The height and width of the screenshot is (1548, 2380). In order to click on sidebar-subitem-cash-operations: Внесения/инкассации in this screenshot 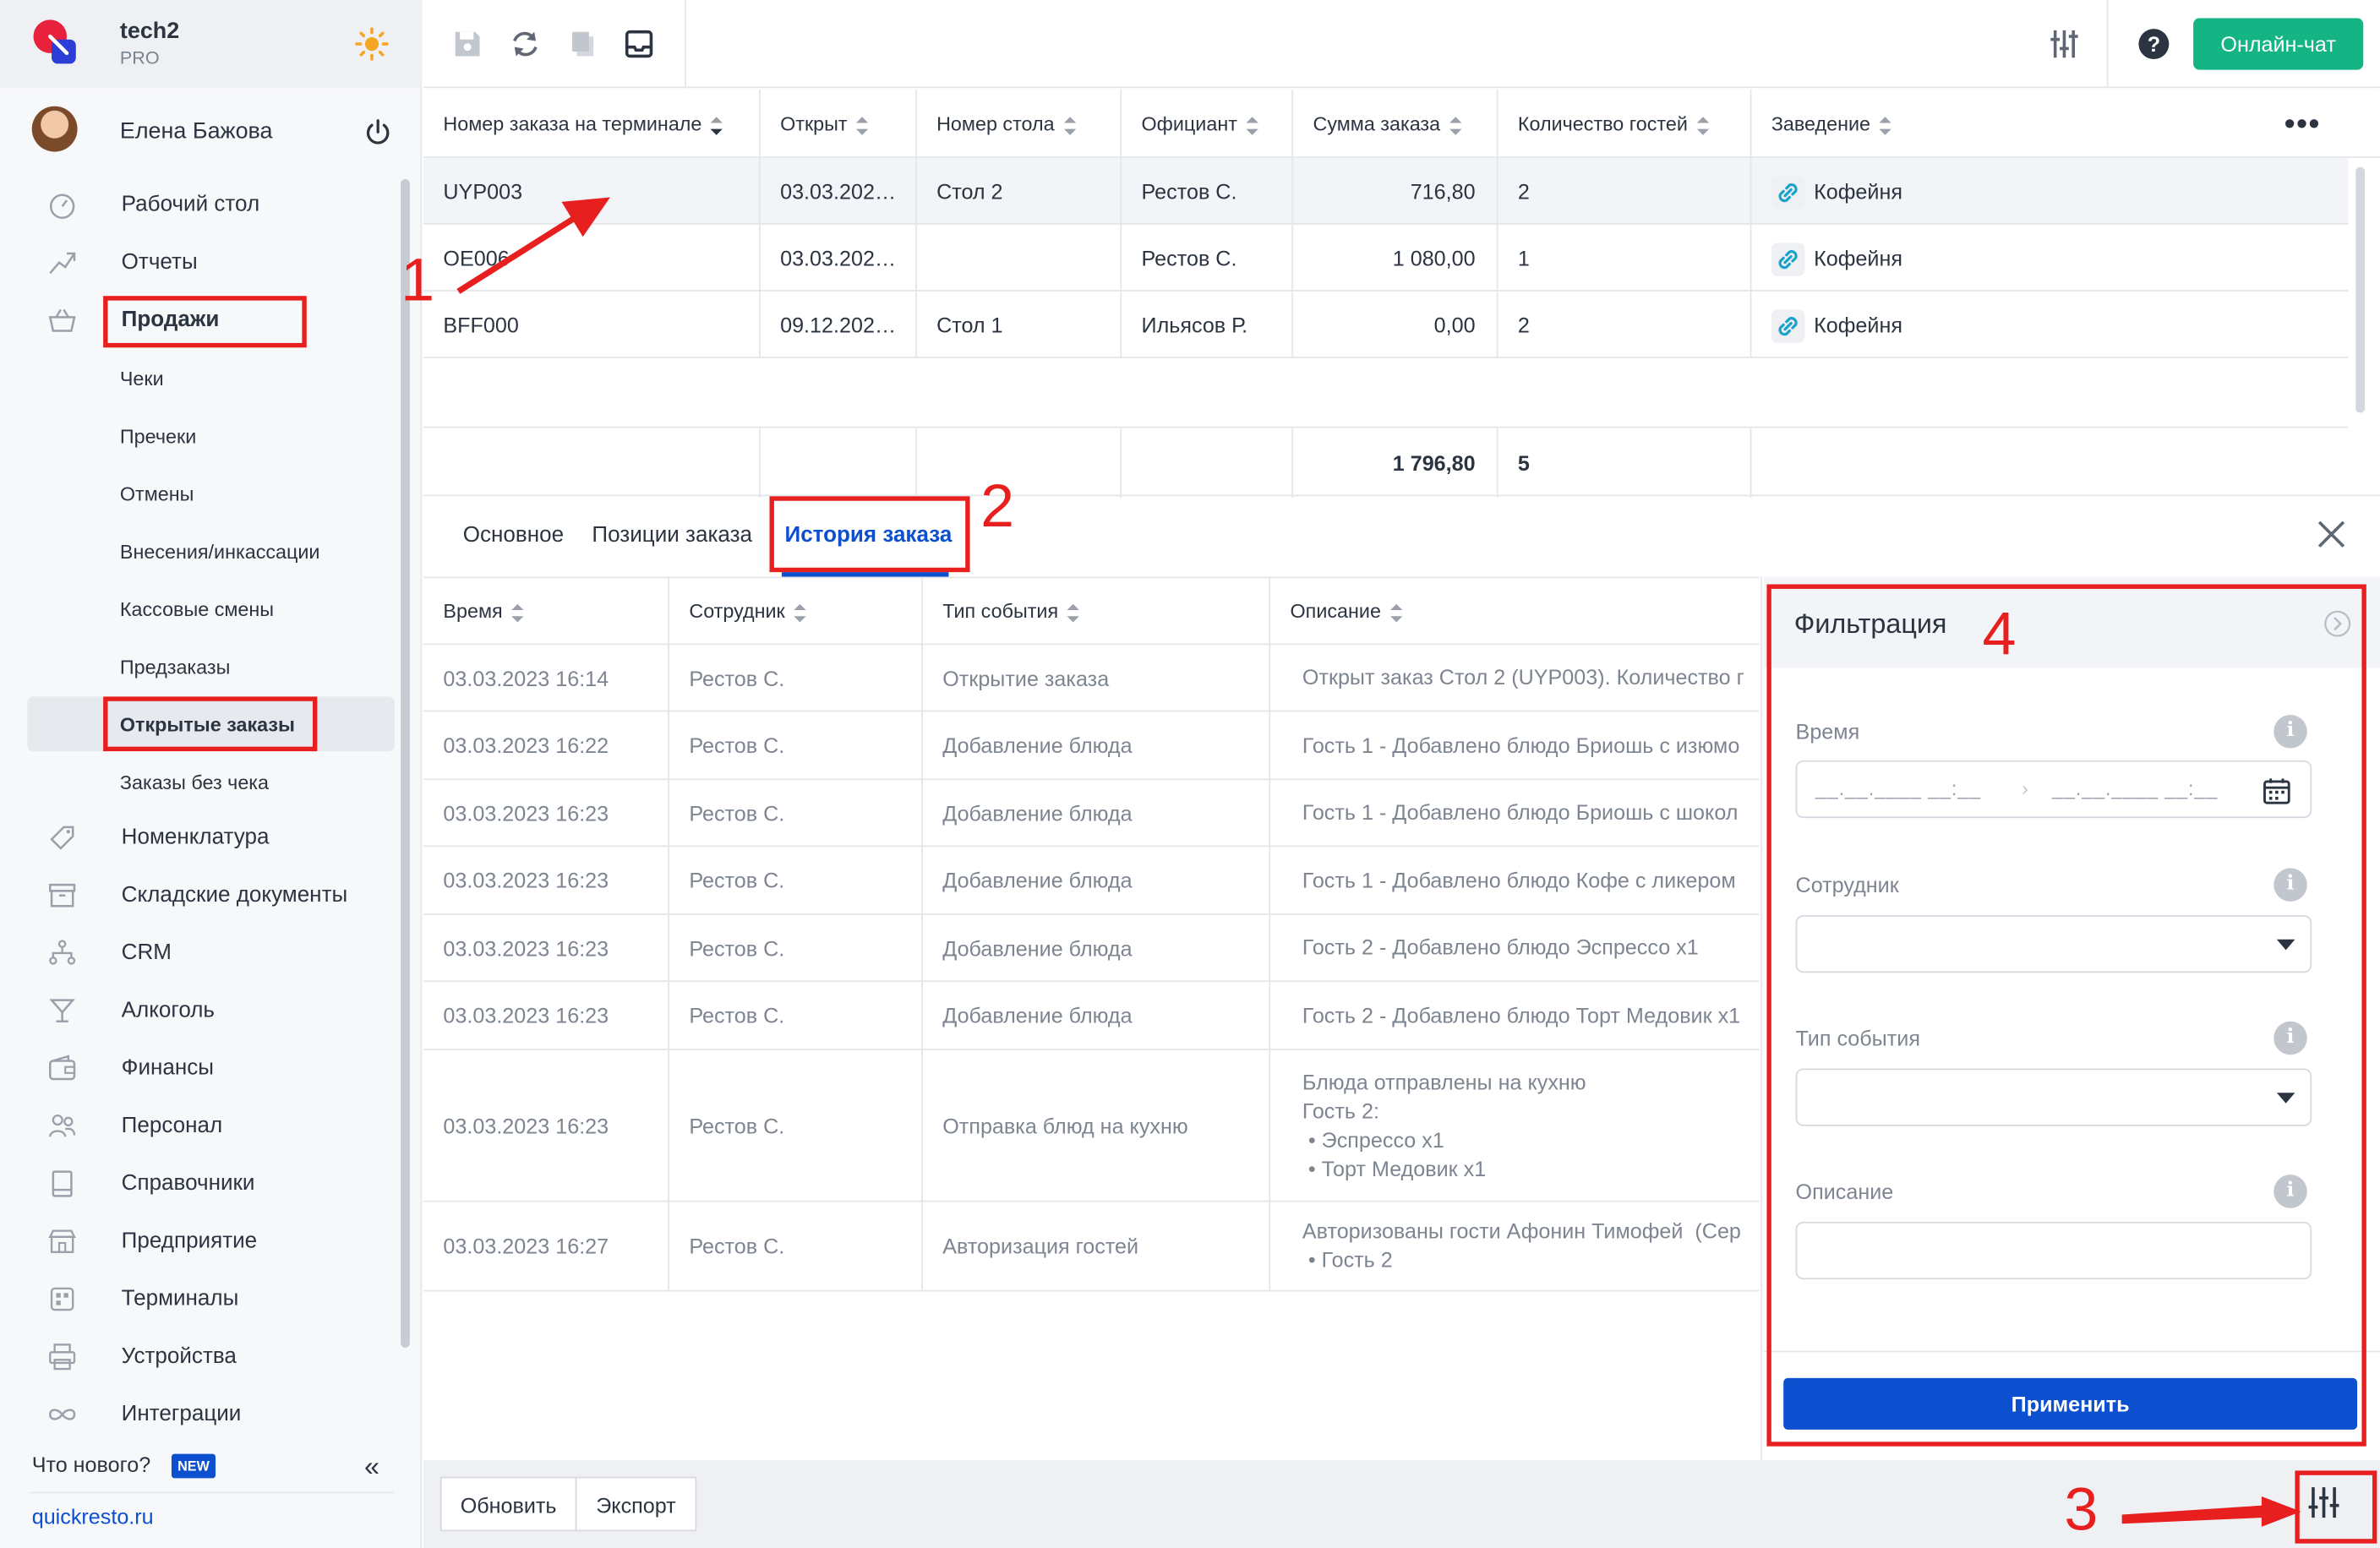, I will do `click(199, 552)`.